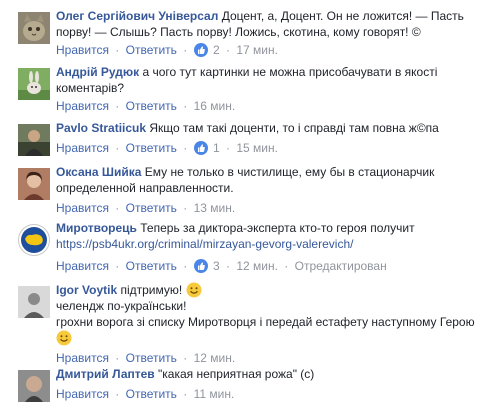 Image resolution: width=484 pixels, height=404 pixels. I want to click on timestamp: 11 мин., so click(214, 394).